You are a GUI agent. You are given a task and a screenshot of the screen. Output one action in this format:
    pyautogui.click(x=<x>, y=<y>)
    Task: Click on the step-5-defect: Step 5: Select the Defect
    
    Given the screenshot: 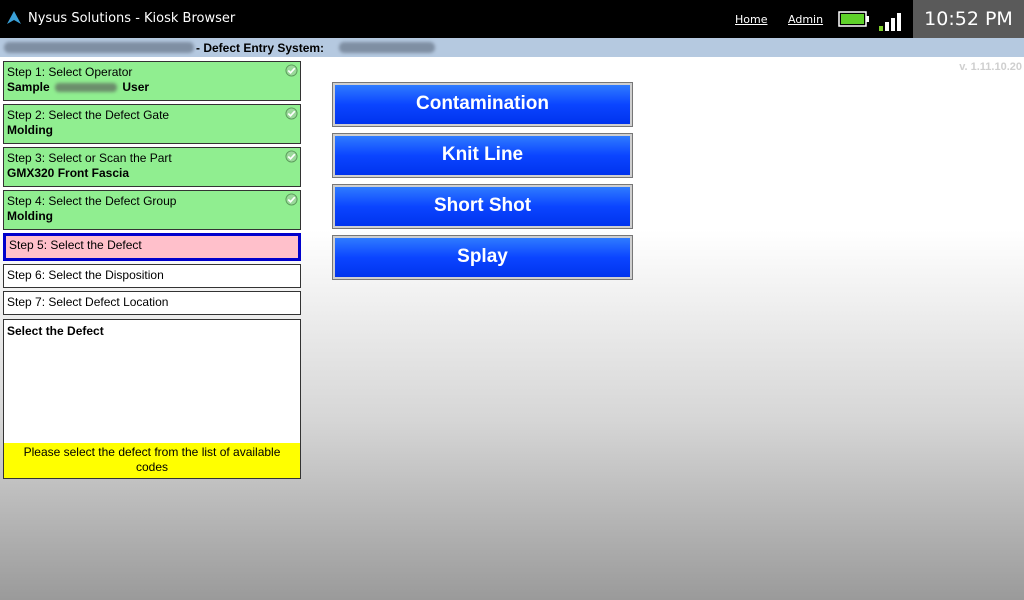 What is the action you would take?
    pyautogui.click(x=152, y=247)
    